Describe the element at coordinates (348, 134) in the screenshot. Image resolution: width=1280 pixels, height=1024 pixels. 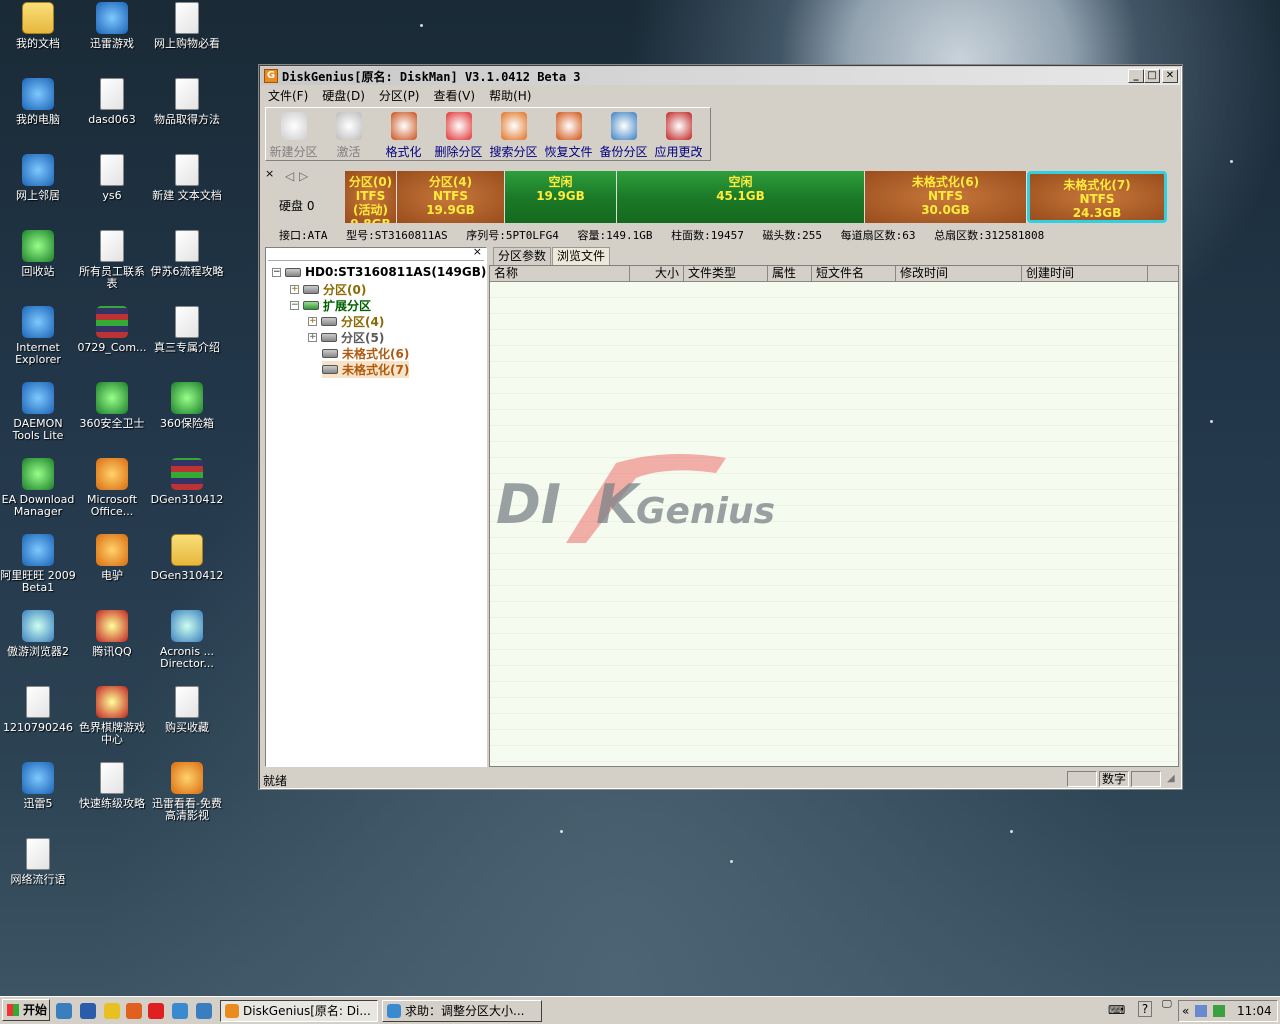
I see `toolbar-button: 激活` at that location.